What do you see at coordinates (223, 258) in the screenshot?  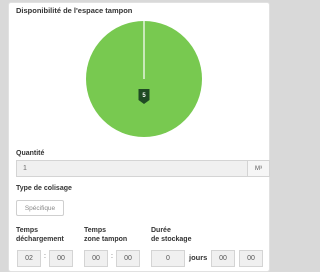 I see `storage-hours-input: 00` at bounding box center [223, 258].